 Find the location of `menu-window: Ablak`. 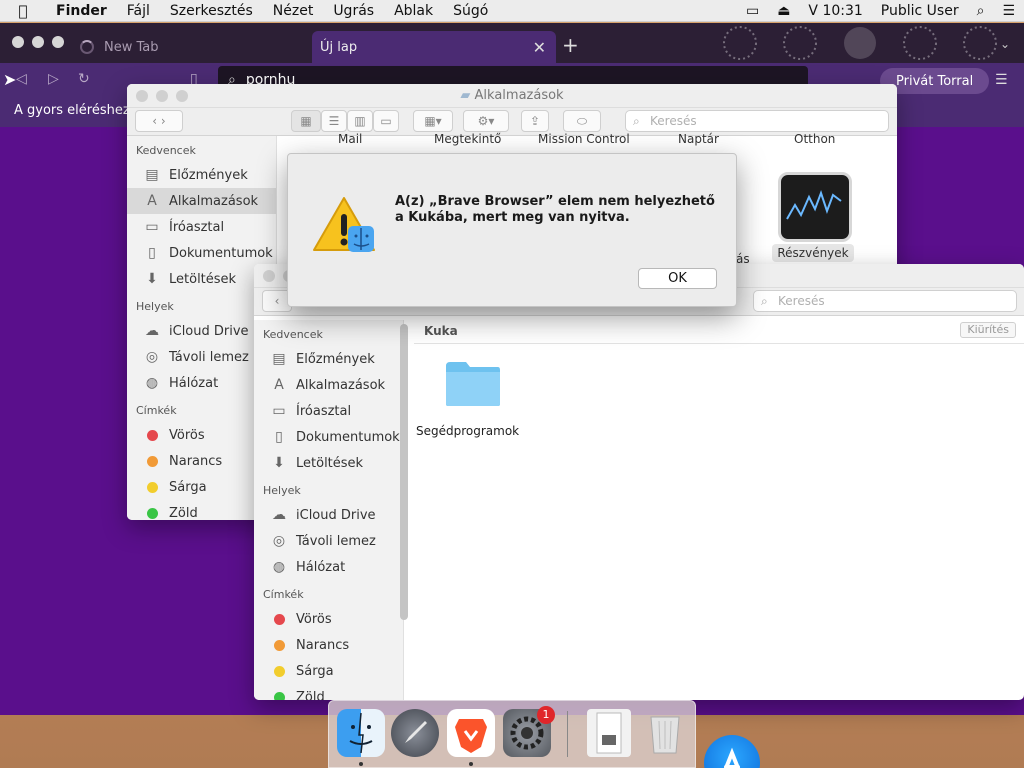

menu-window: Ablak is located at coordinates (413, 11).